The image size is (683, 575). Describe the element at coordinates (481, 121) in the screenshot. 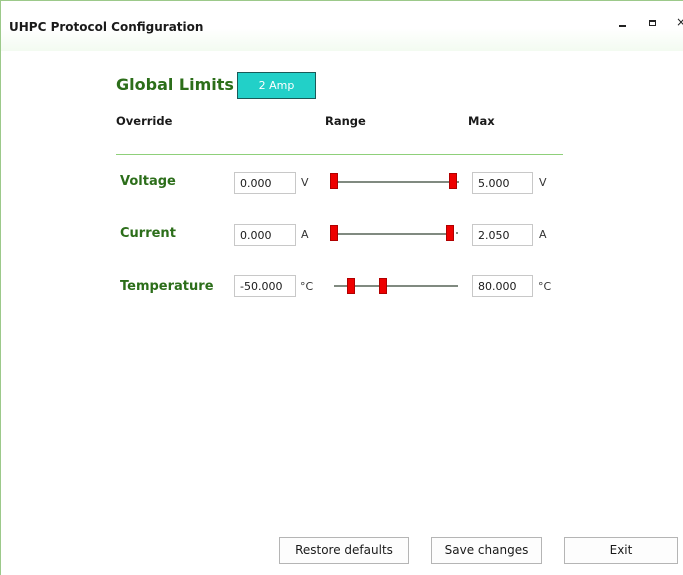

I see `column-header-max: Max` at that location.